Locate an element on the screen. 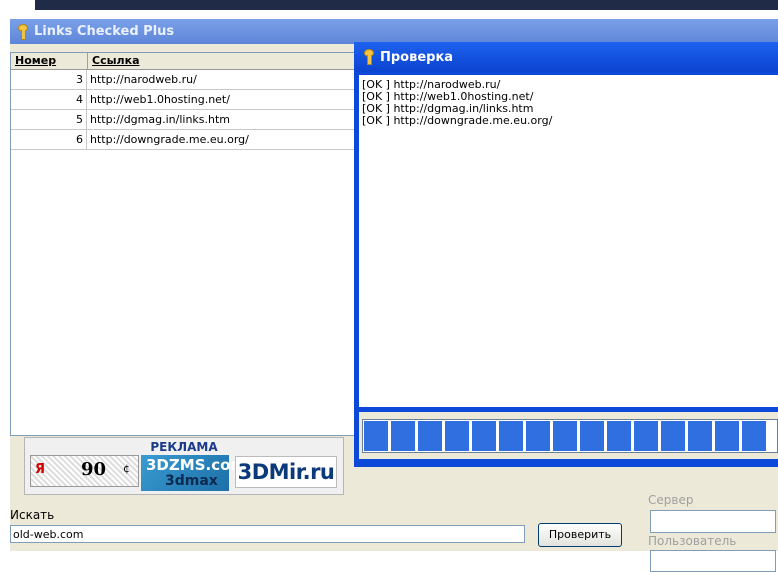 The image size is (778, 572). 3dzms-banner: 3DZMS.com 3dmax is located at coordinates (193, 473).